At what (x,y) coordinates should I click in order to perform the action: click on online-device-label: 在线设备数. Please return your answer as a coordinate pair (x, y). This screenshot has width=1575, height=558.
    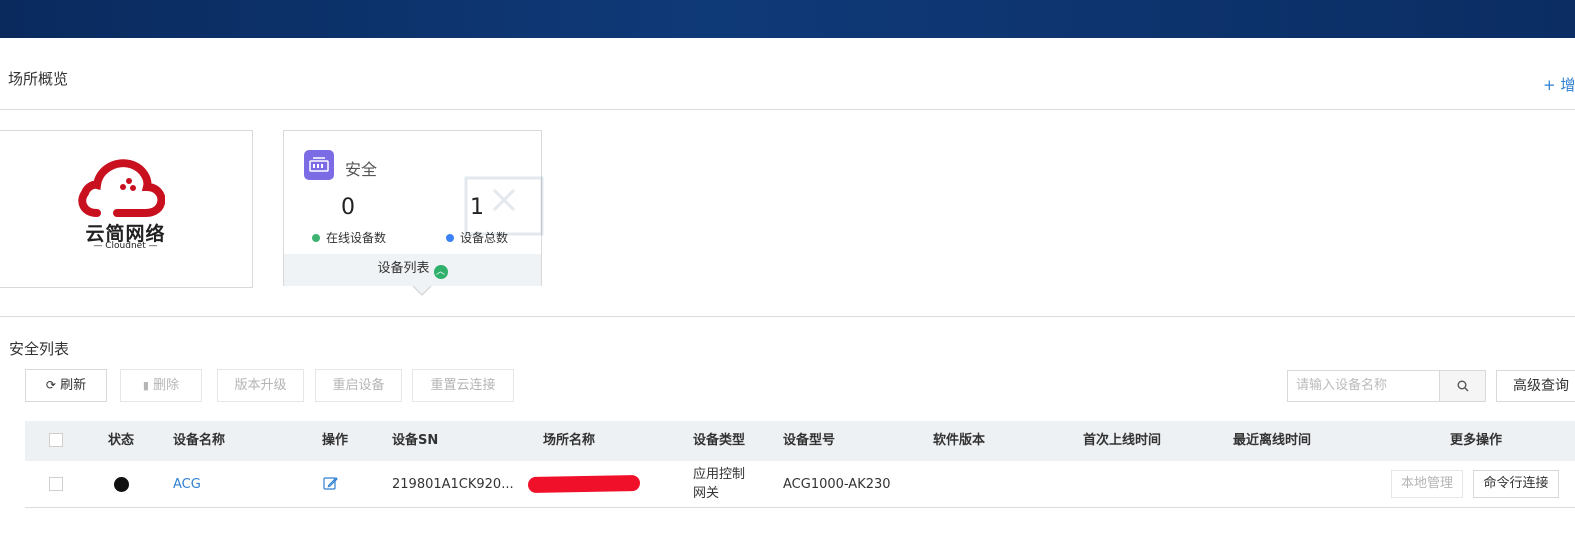
    Looking at the image, I should click on (349, 237).